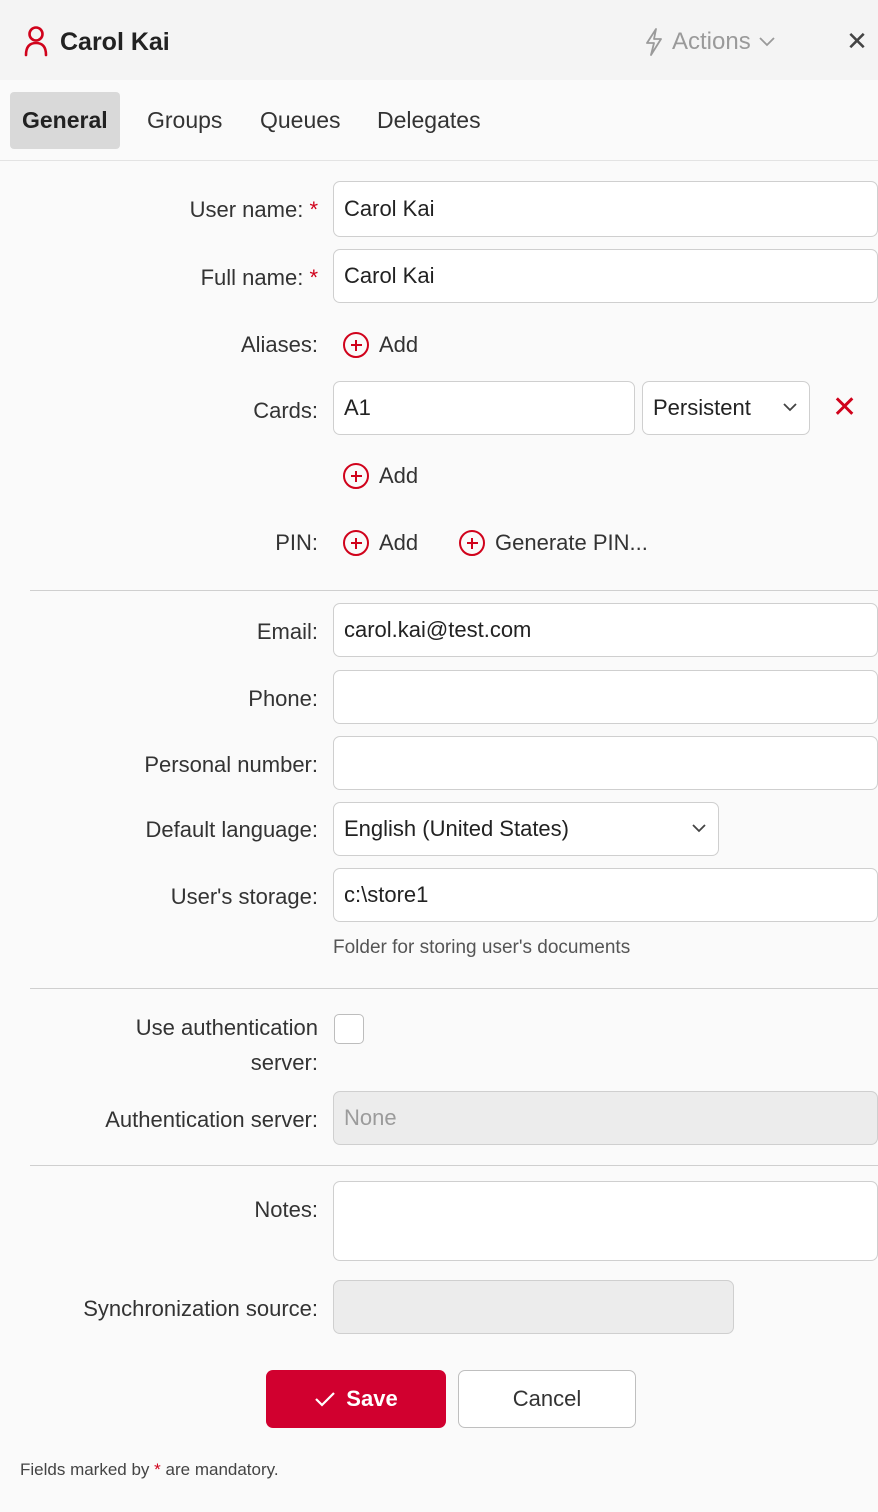 This screenshot has width=878, height=1512. What do you see at coordinates (654, 42) in the screenshot?
I see `lightning-icon` at bounding box center [654, 42].